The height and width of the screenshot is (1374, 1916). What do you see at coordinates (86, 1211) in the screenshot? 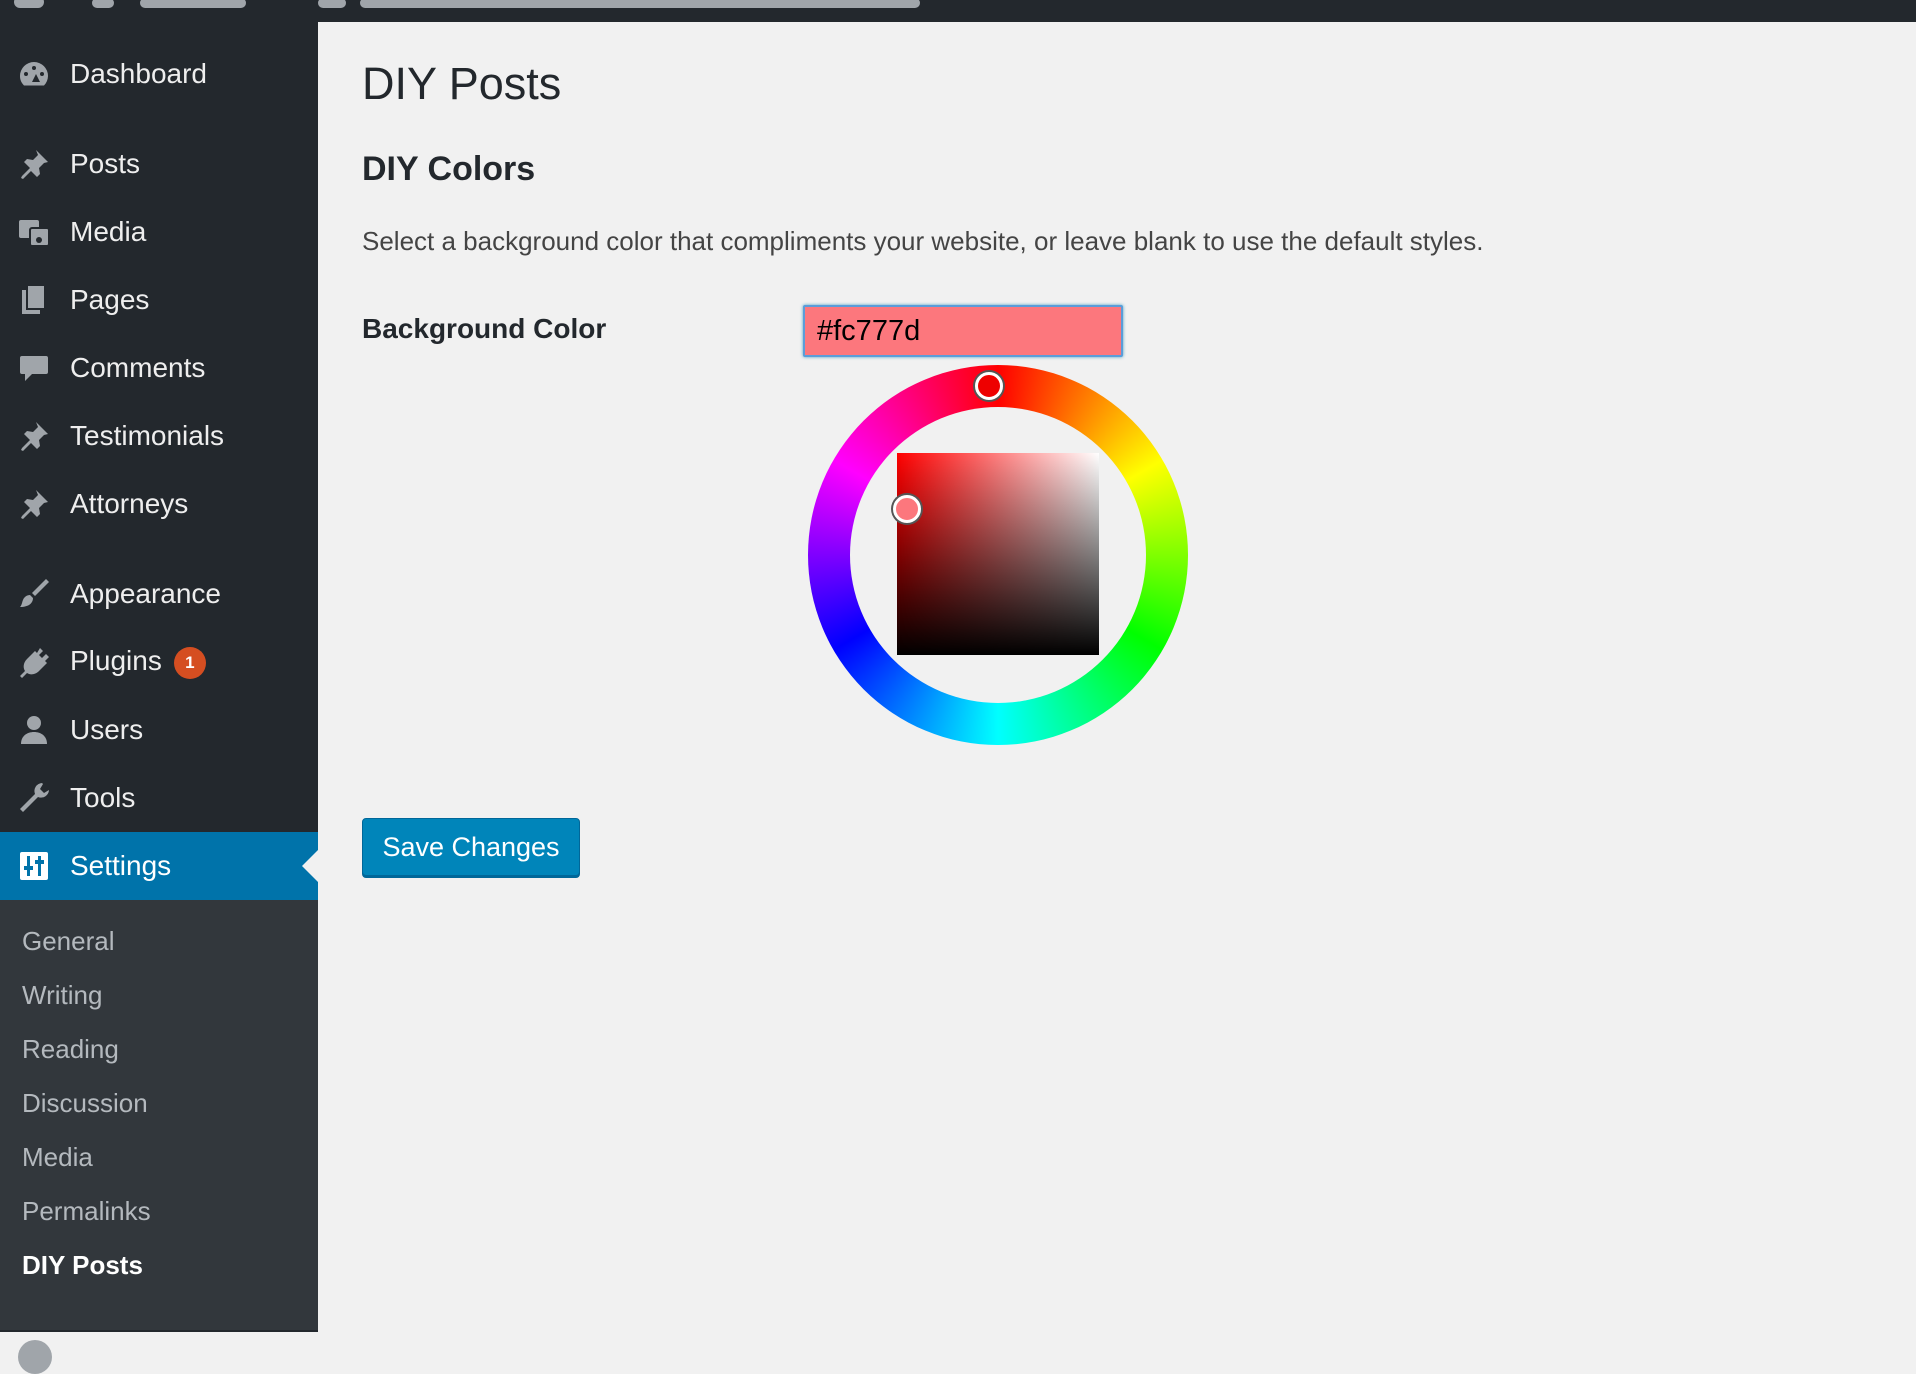
I see `submenu-item-permalinks: Permalinks` at bounding box center [86, 1211].